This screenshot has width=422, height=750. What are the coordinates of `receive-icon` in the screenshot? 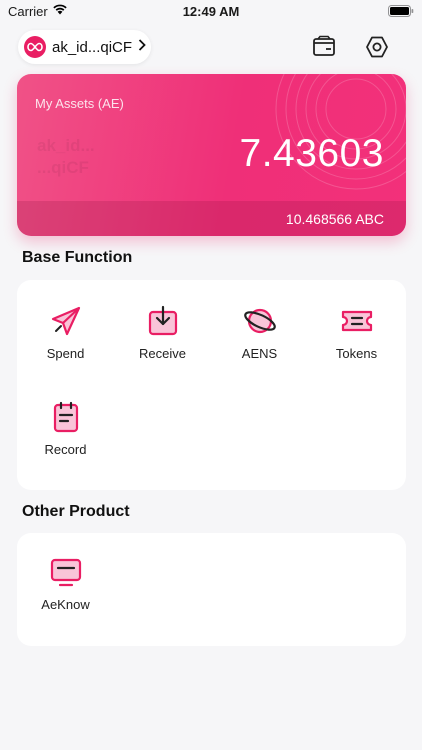 It's located at (162, 320).